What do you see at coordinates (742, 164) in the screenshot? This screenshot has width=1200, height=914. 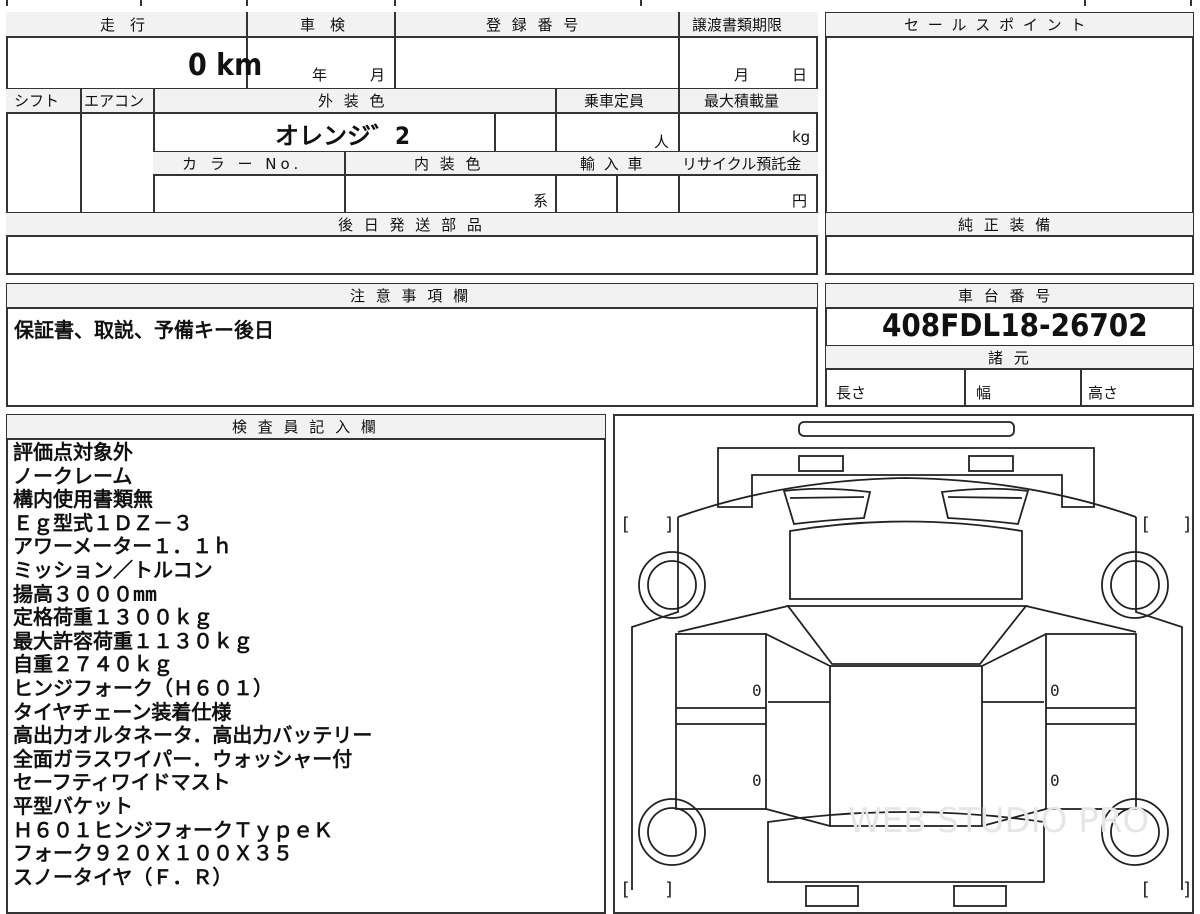 I see `recycle-header: リサイクル預託金` at bounding box center [742, 164].